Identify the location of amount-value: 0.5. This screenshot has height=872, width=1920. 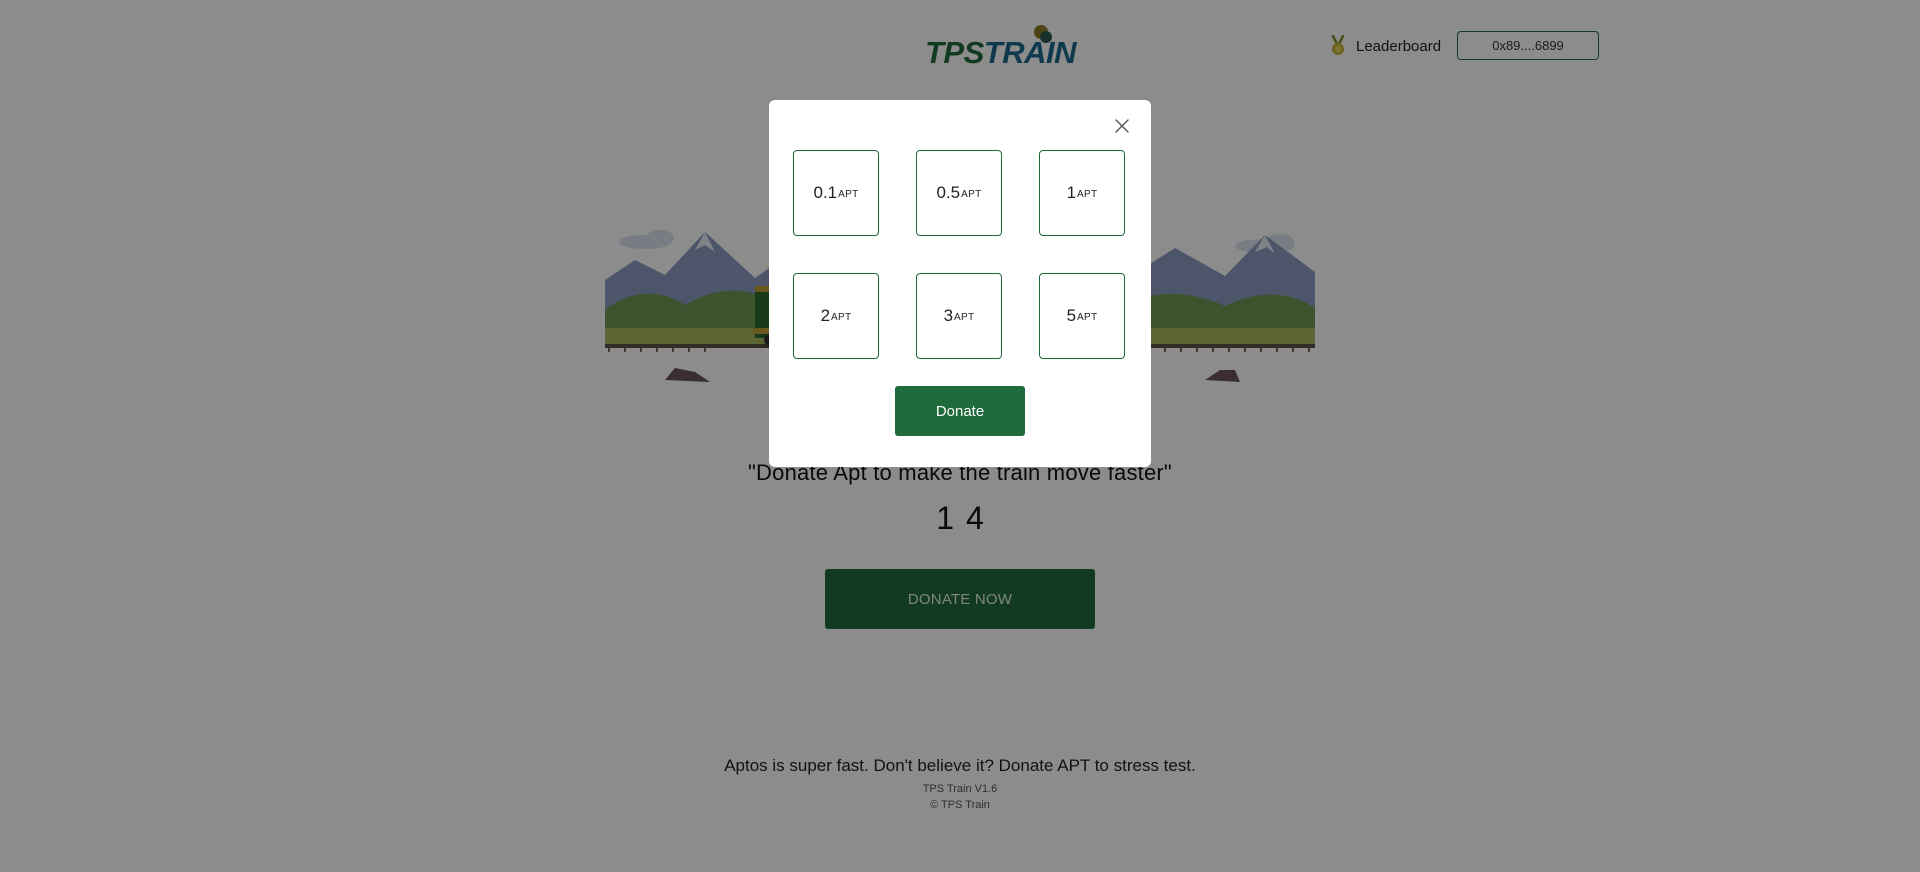
(948, 192).